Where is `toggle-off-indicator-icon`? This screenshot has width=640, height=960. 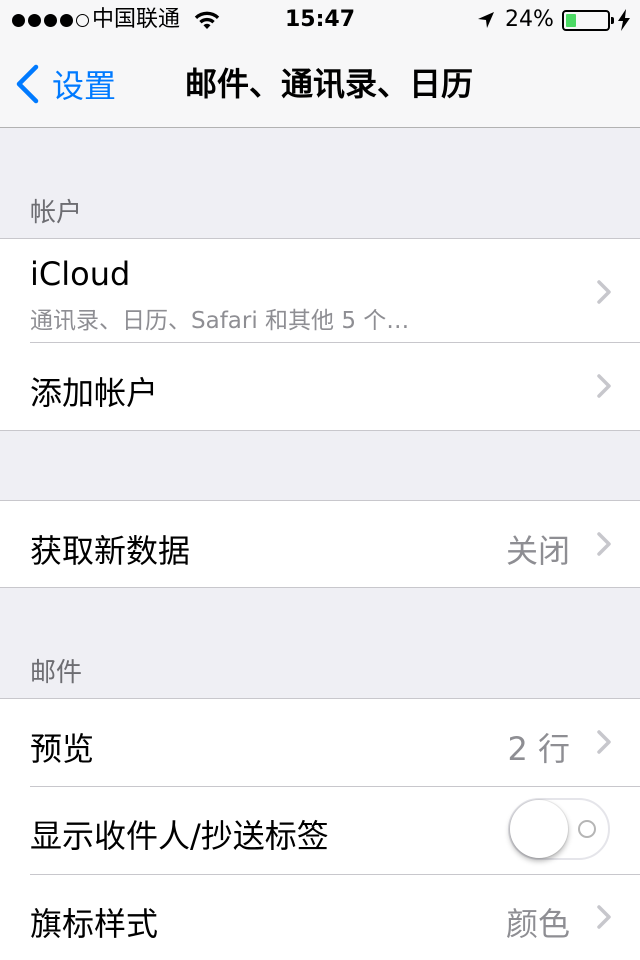
toggle-off-indicator-icon is located at coordinates (587, 829).